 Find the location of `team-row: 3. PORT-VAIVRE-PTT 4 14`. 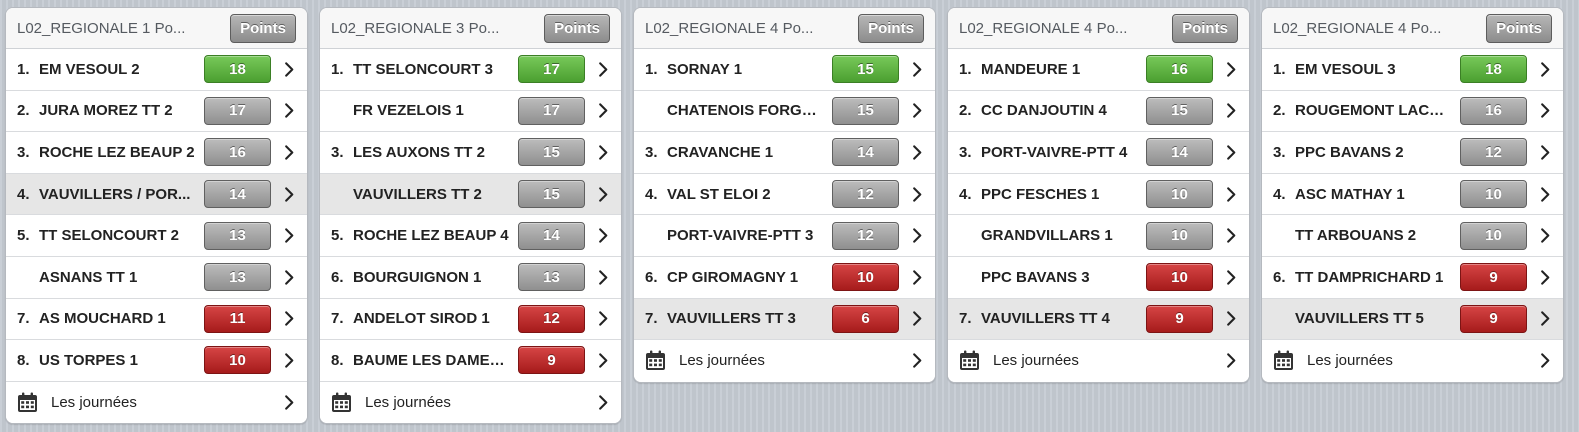

team-row: 3. PORT-VAIVRE-PTT 4 14 is located at coordinates (1098, 153).